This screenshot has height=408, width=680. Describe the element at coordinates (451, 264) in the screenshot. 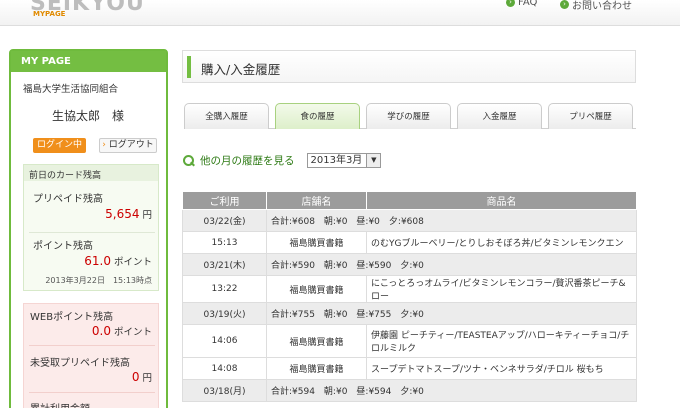

I see `day-summary: 合計:¥590 朝:¥0 昼:¥590 夕:¥0` at that location.